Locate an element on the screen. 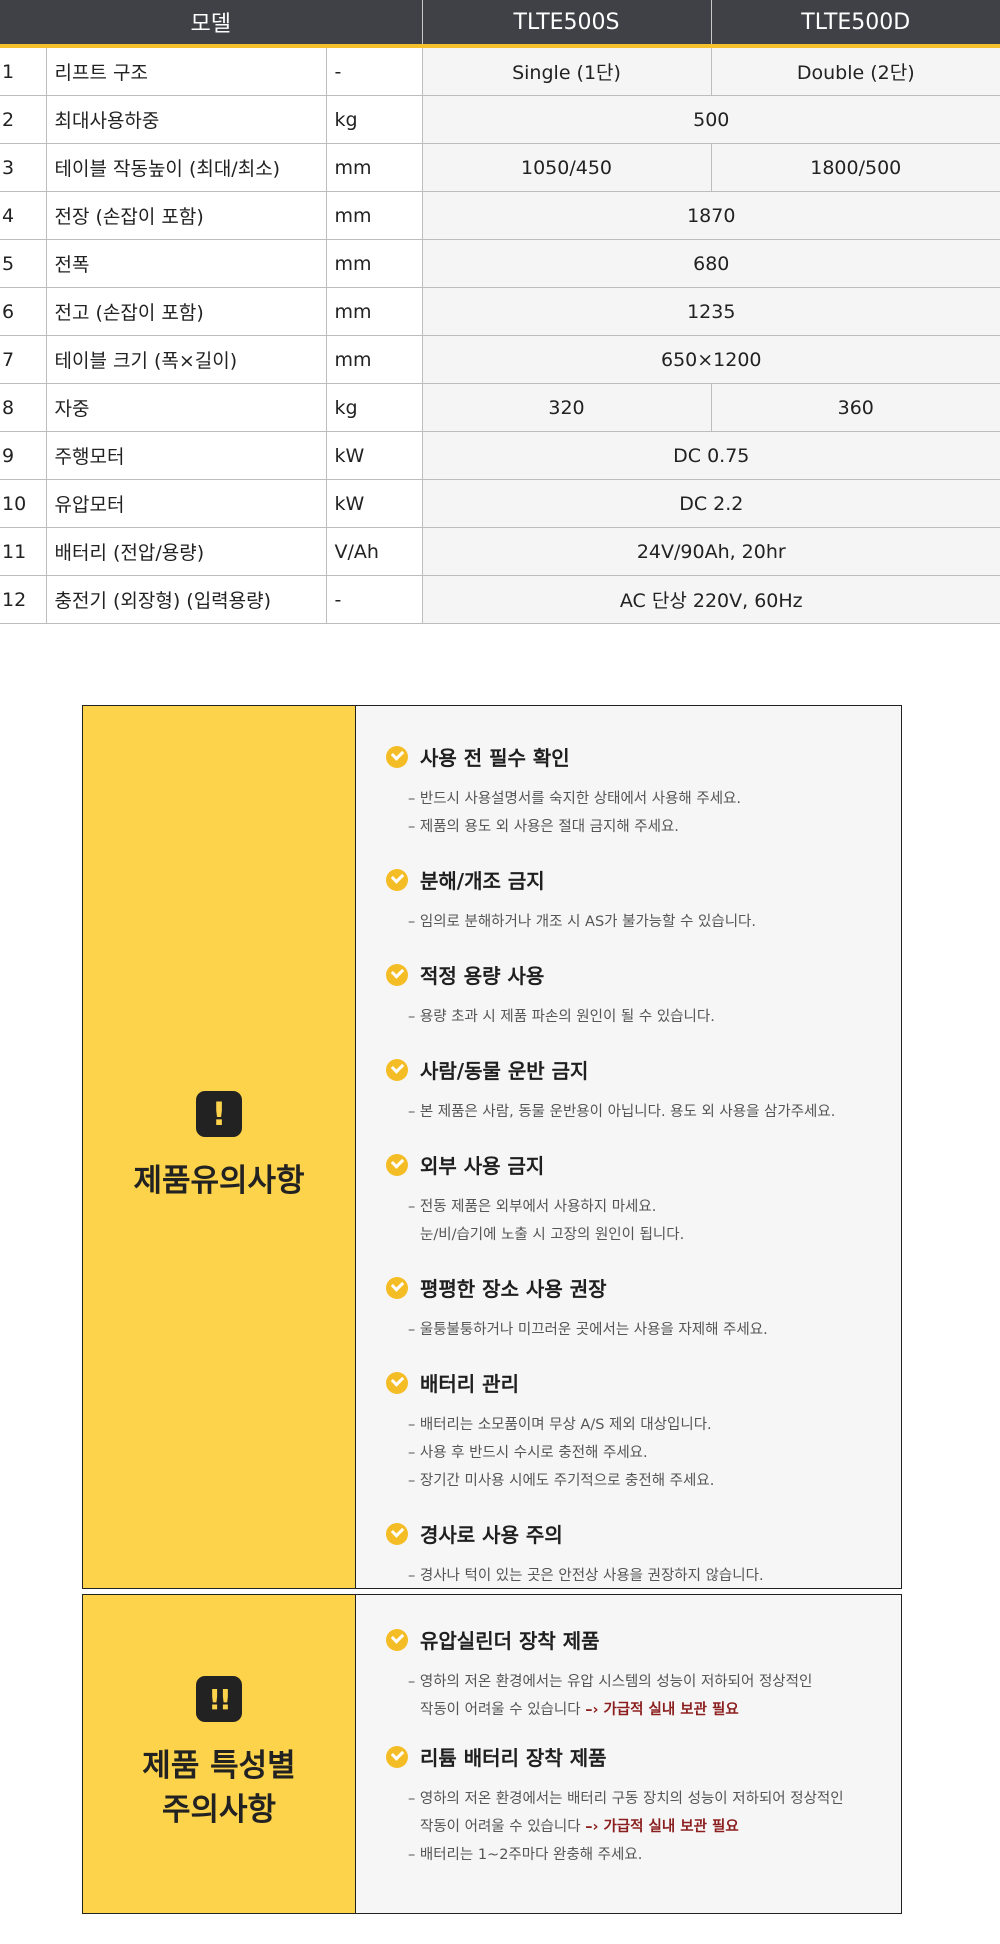 The width and height of the screenshot is (1000, 1944). row-value-b: 360 is located at coordinates (855, 407).